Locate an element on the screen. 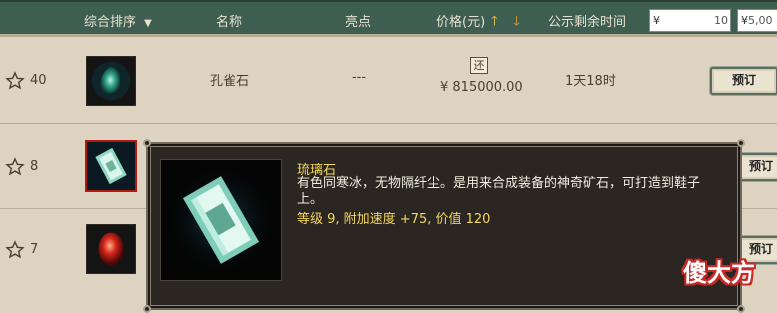 This screenshot has height=313, width=777. arrow-up-icon: 🡑 is located at coordinates (494, 23).